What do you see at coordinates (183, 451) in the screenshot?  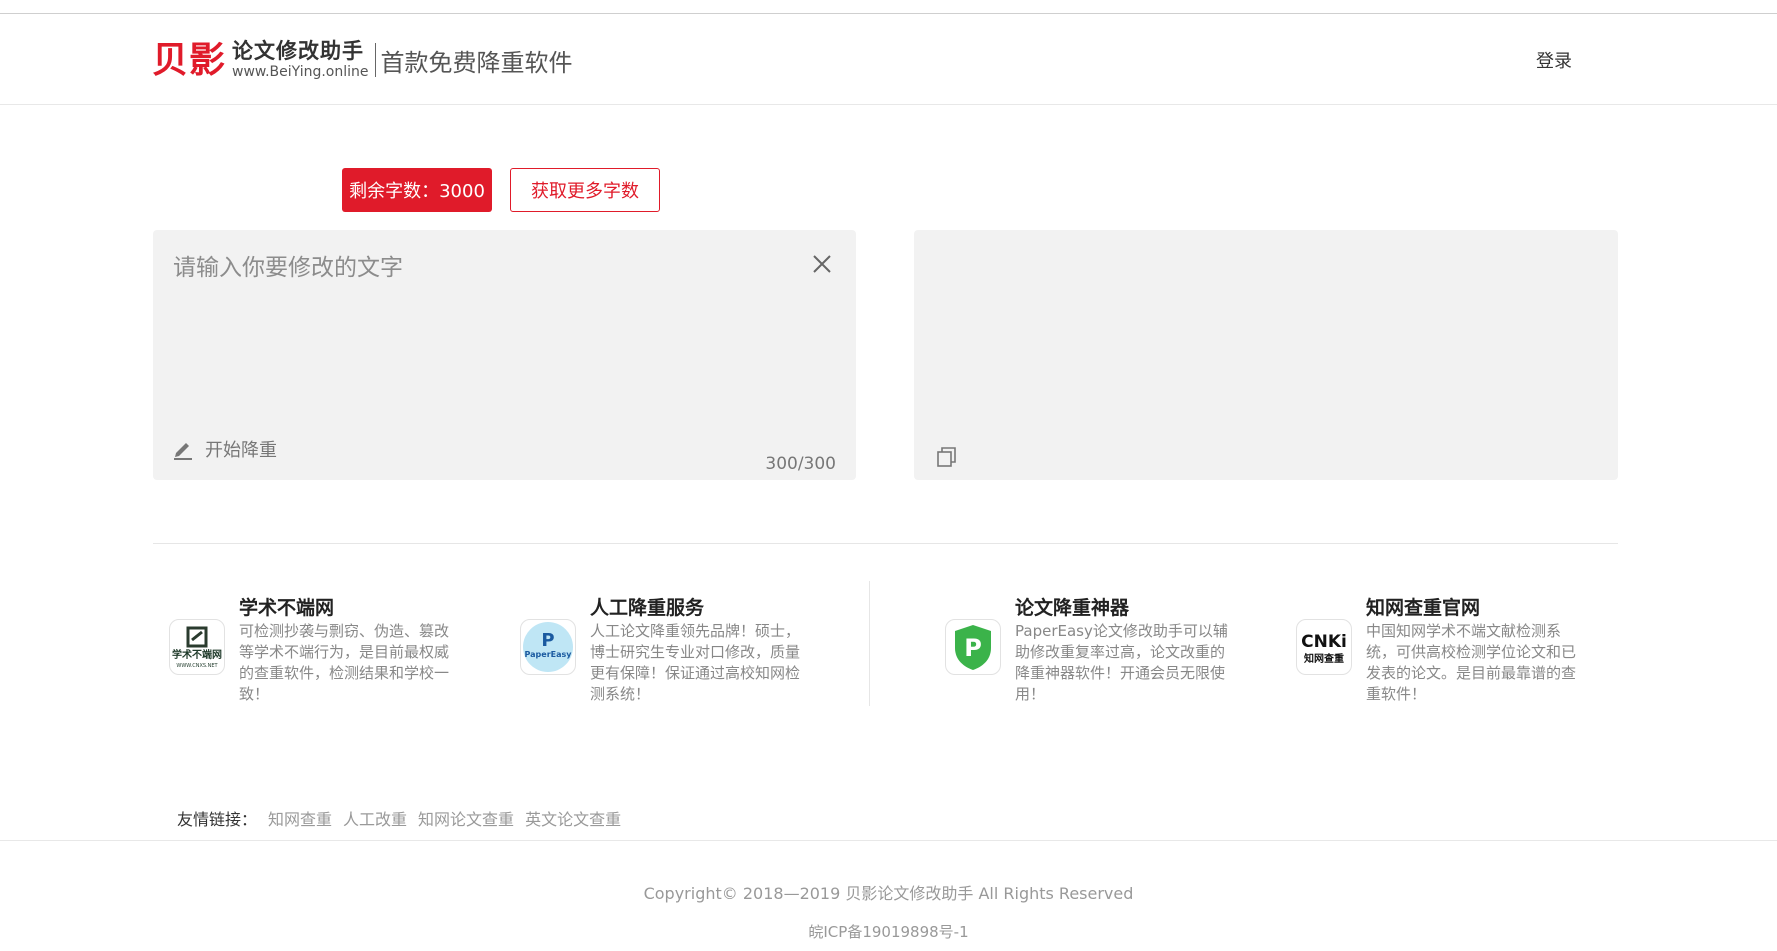 I see `pencil-icon` at bounding box center [183, 451].